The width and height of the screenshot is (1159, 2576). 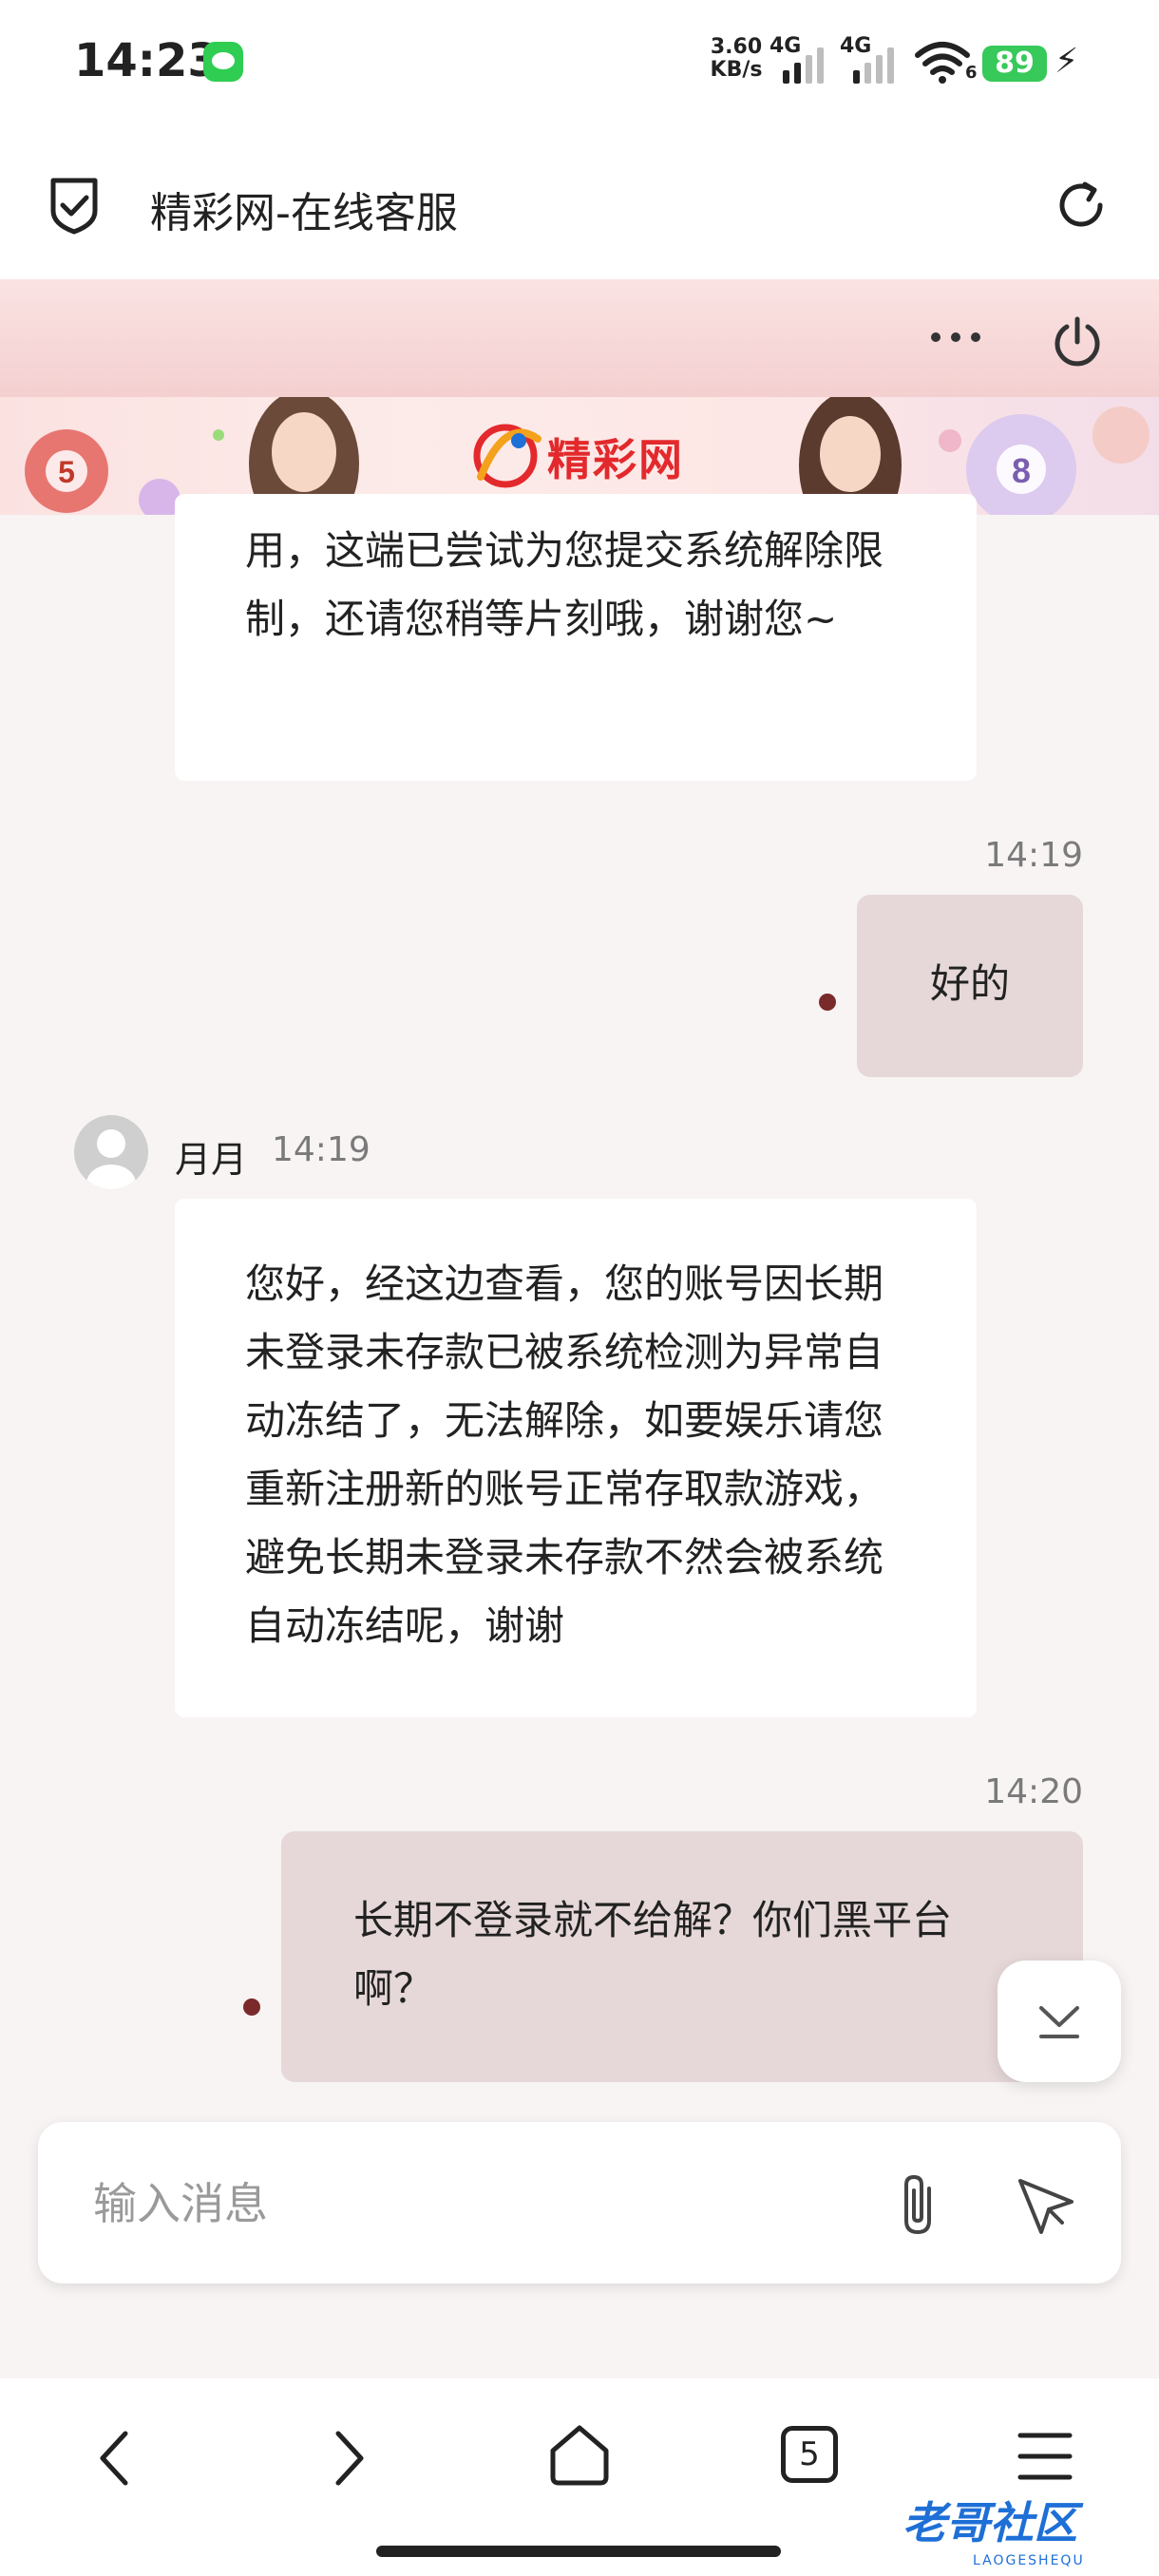 I want to click on scroll-to-bottom-button, so click(x=1059, y=2021).